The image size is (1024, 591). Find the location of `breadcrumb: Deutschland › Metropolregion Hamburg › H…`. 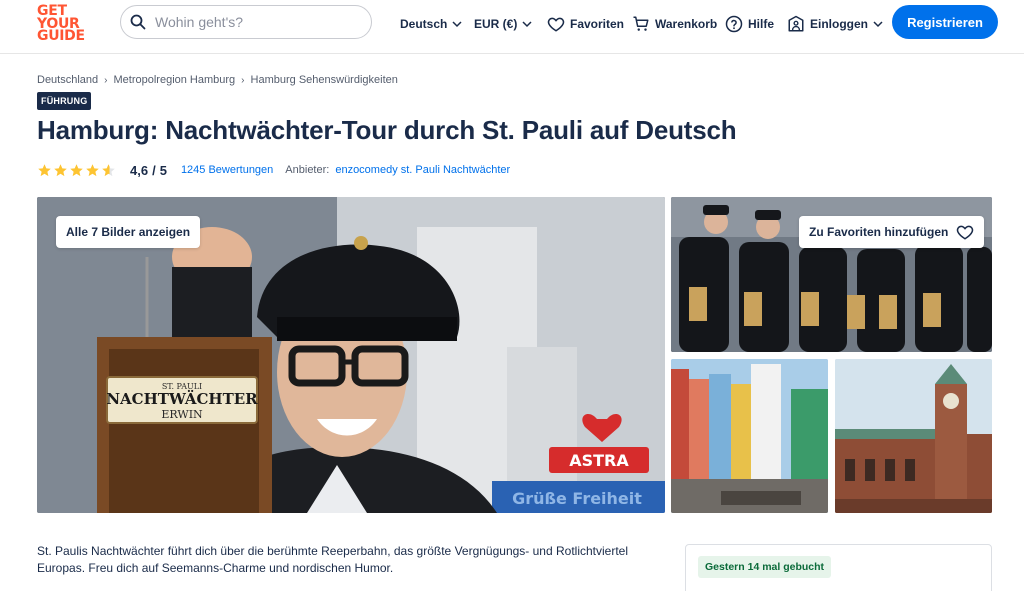

breadcrumb: Deutschland › Metropolregion Hamburg › H… is located at coordinates (217, 80).